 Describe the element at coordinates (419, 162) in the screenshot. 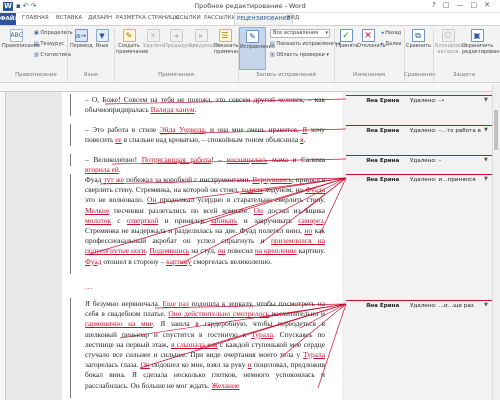

I see `revision-balloon: Яна Ерина Удалено: – ▼` at that location.